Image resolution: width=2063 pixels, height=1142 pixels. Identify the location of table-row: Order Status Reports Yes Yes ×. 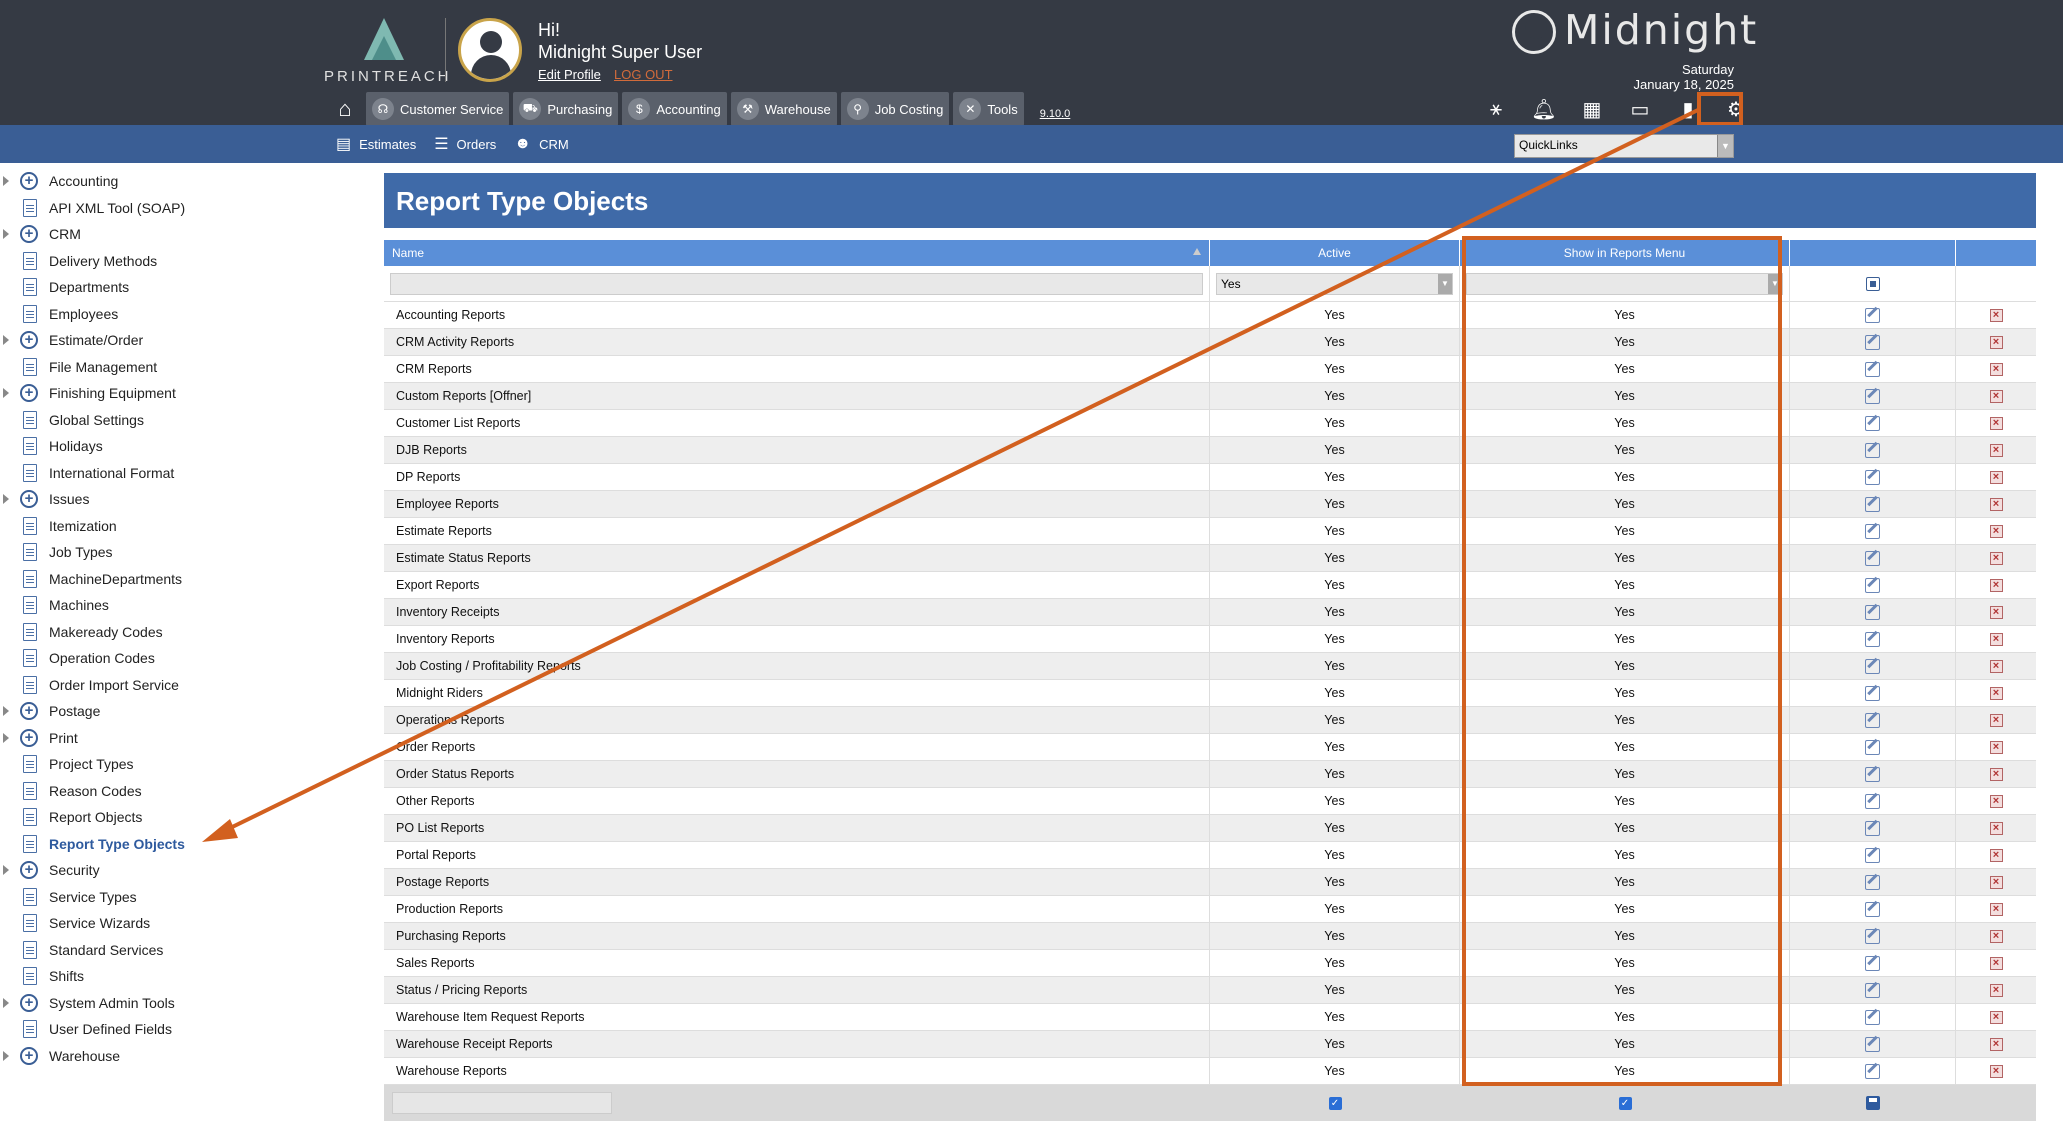
(1210, 774).